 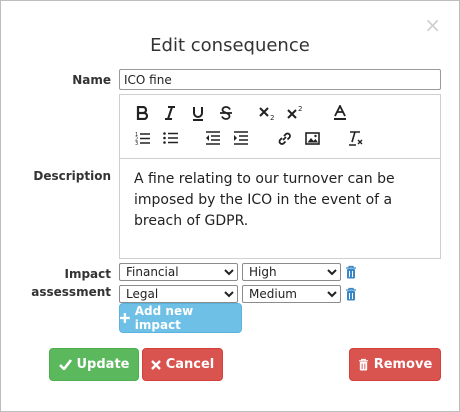 What do you see at coordinates (212, 138) in the screenshot?
I see `outdent-icon` at bounding box center [212, 138].